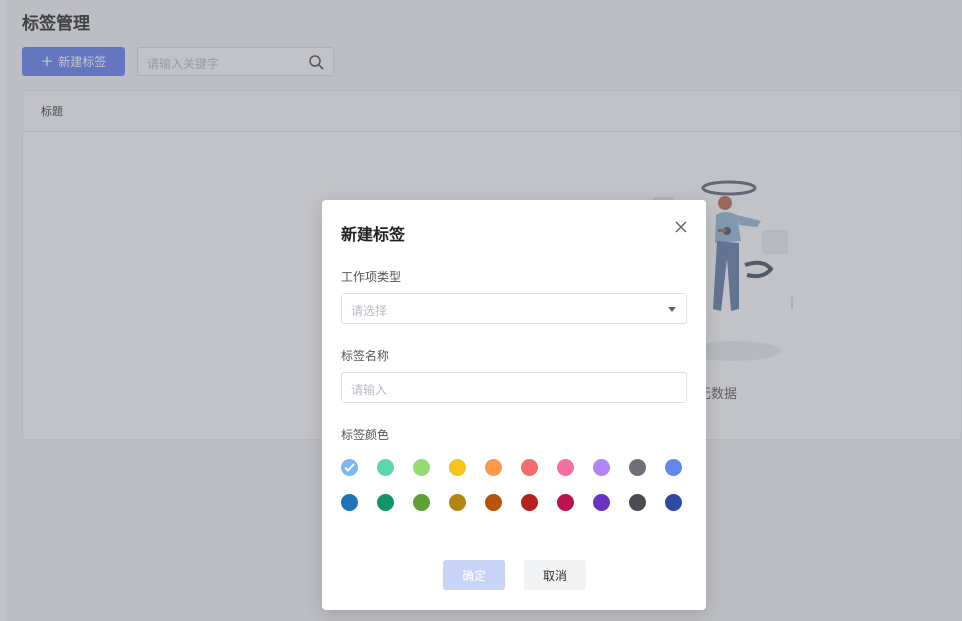  I want to click on cancel-button: 取消, so click(555, 575).